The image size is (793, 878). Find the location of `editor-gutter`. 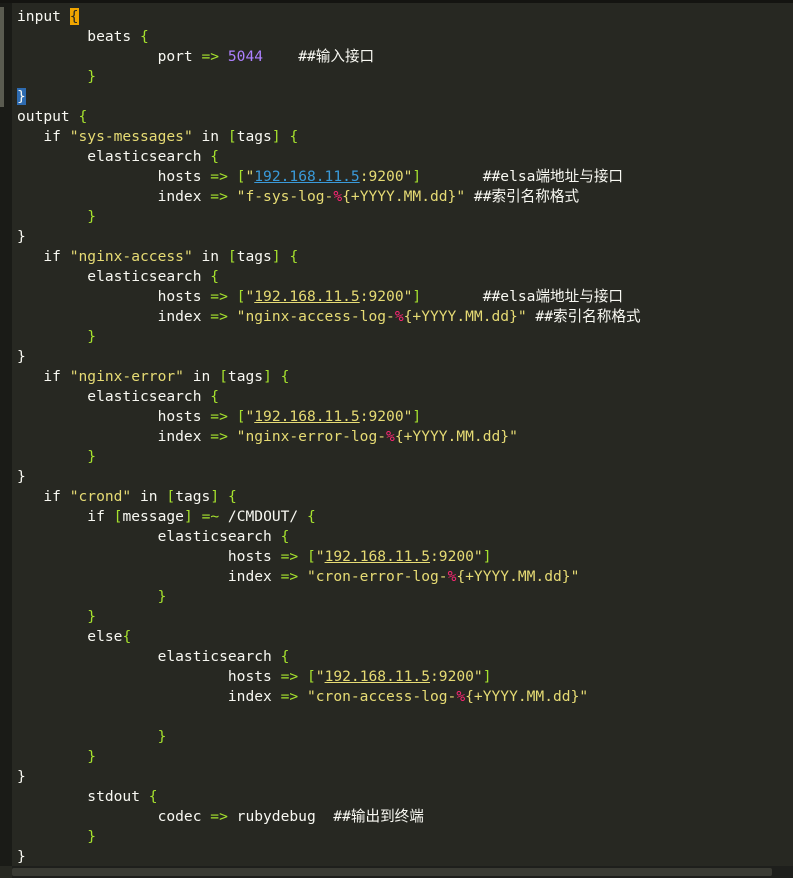

editor-gutter is located at coordinates (6, 434).